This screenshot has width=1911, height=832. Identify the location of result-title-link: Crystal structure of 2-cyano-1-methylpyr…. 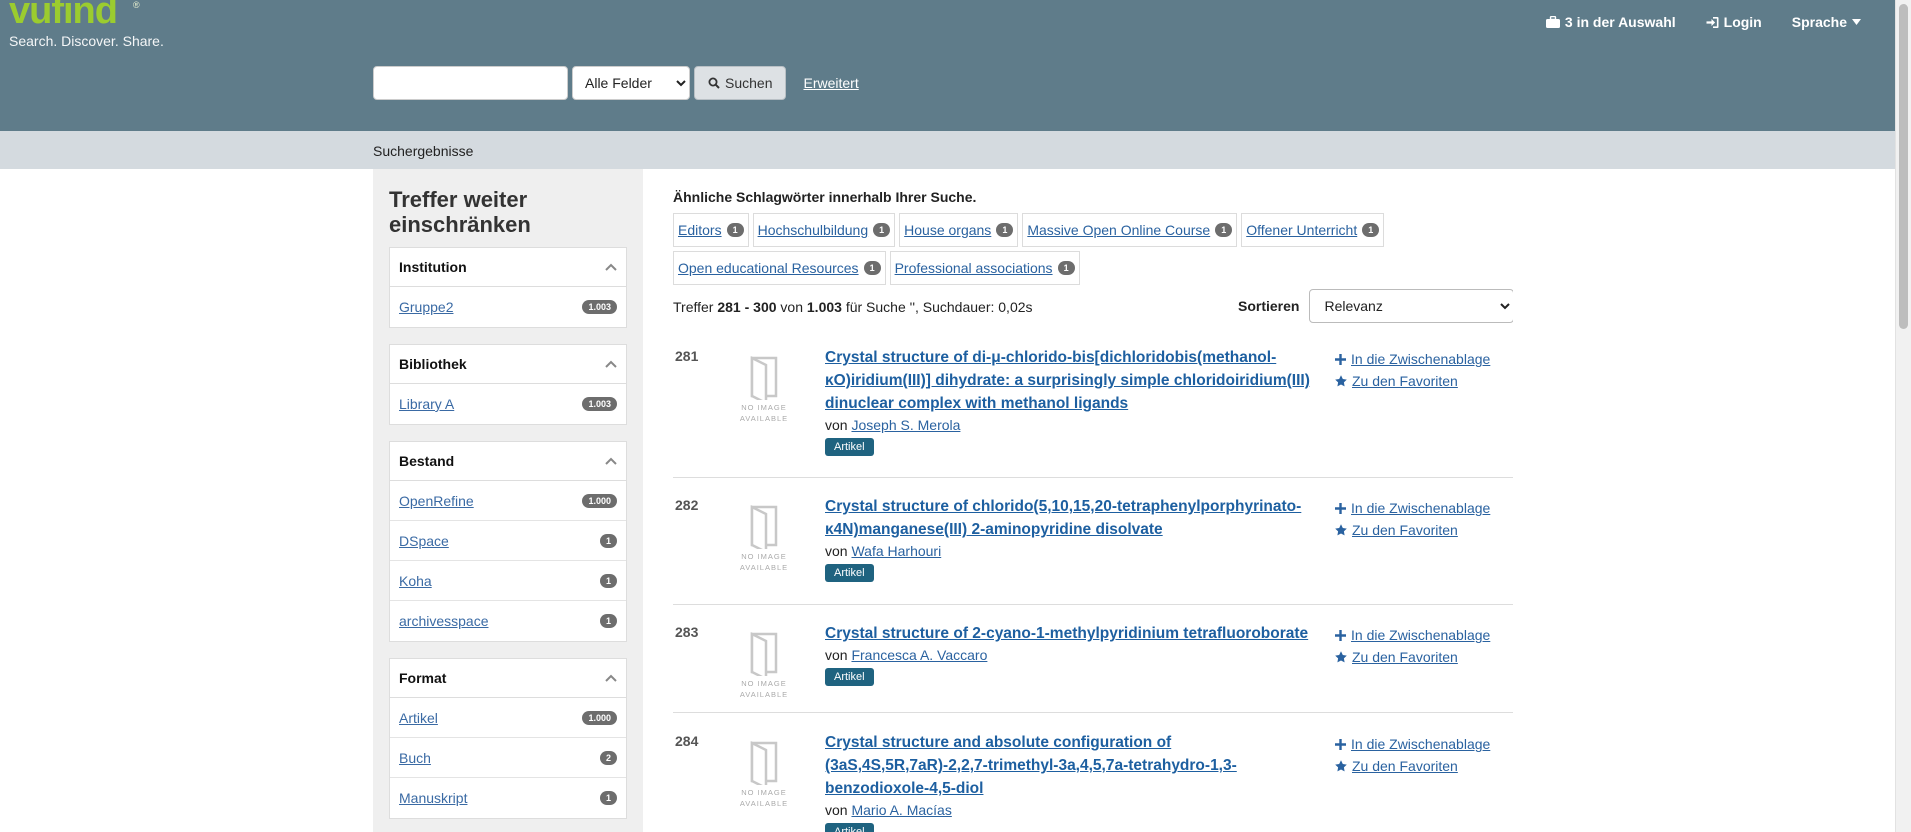
(1080, 633).